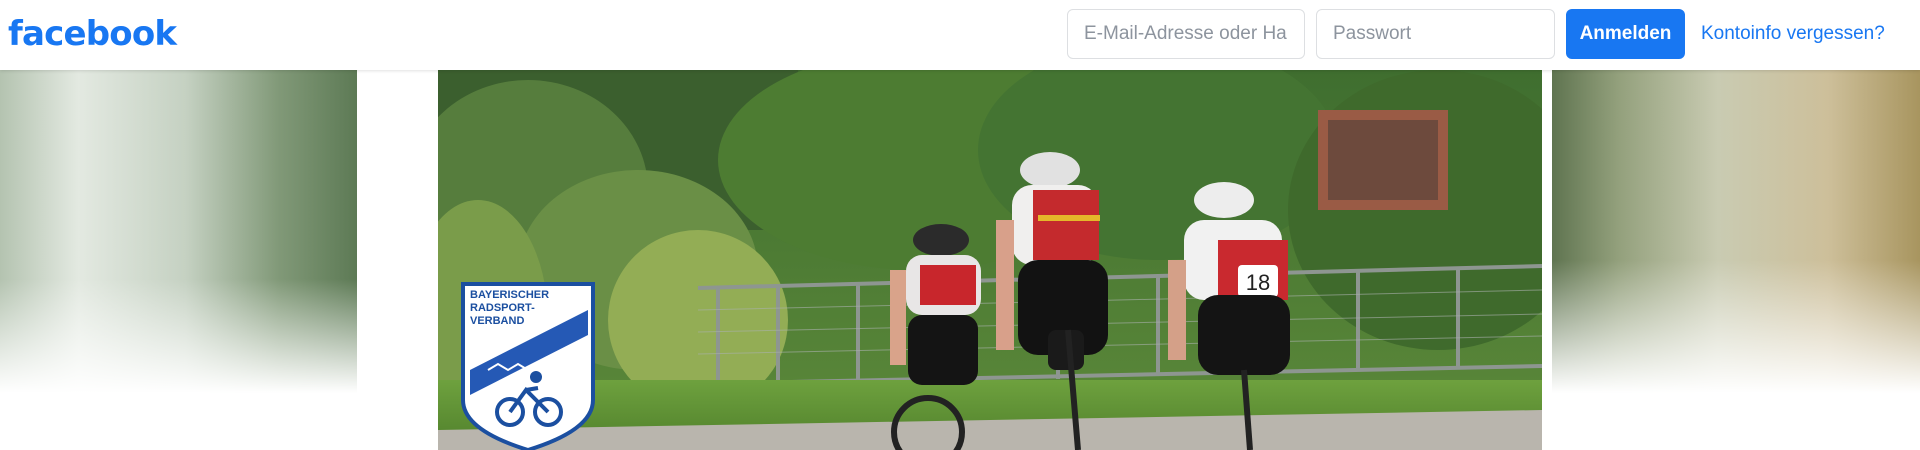  Describe the element at coordinates (528, 366) in the screenshot. I see `brv-logo: BAYERISCHER RADSPORT- VERBAND` at that location.